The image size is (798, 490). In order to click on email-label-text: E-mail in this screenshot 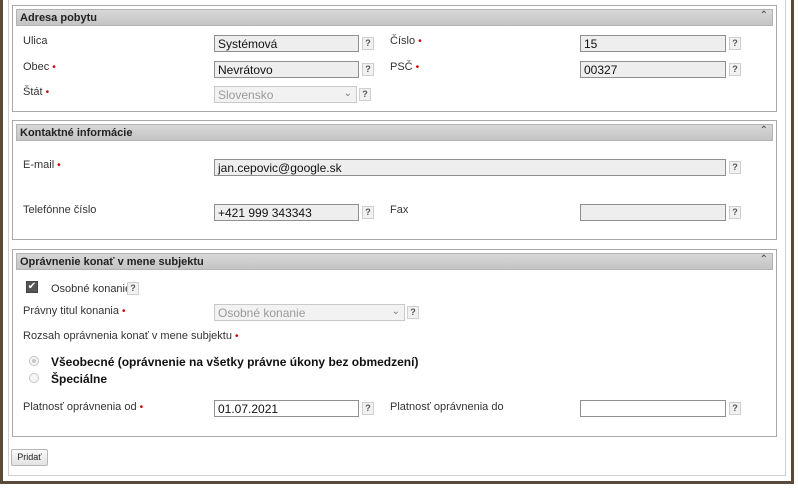, I will do `click(39, 165)`.